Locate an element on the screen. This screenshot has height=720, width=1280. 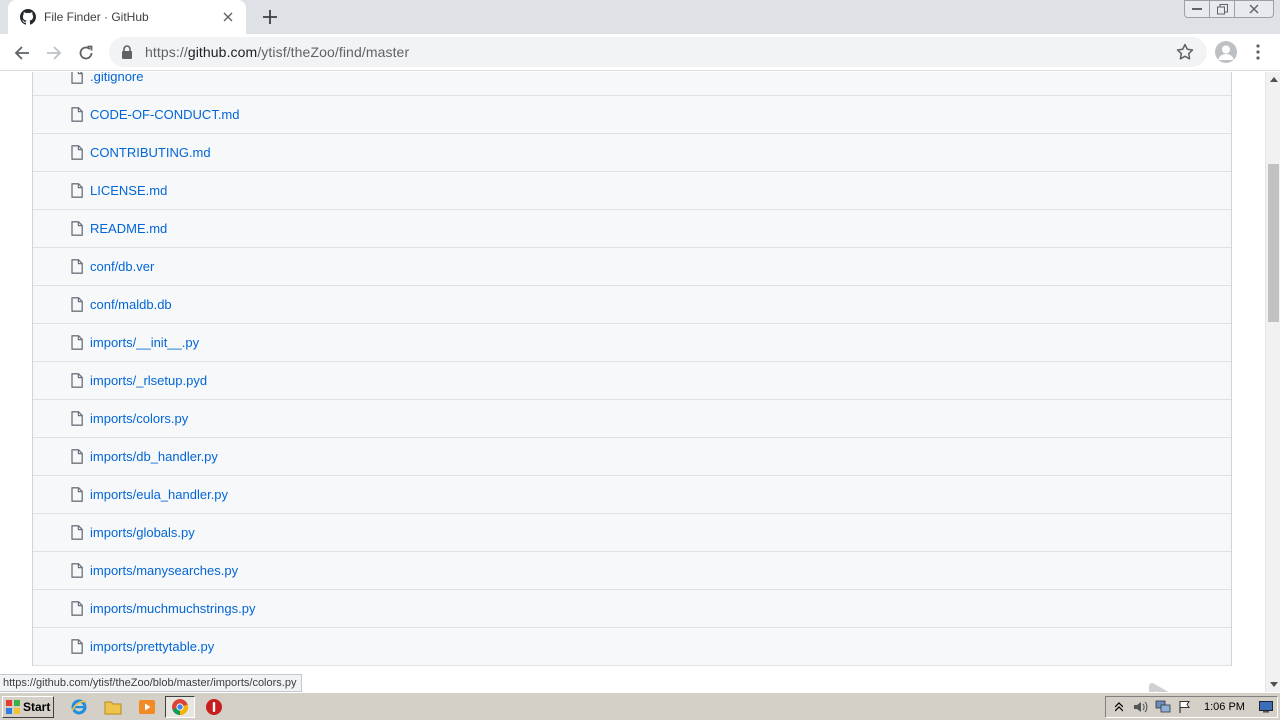
reload-icon is located at coordinates (86, 52).